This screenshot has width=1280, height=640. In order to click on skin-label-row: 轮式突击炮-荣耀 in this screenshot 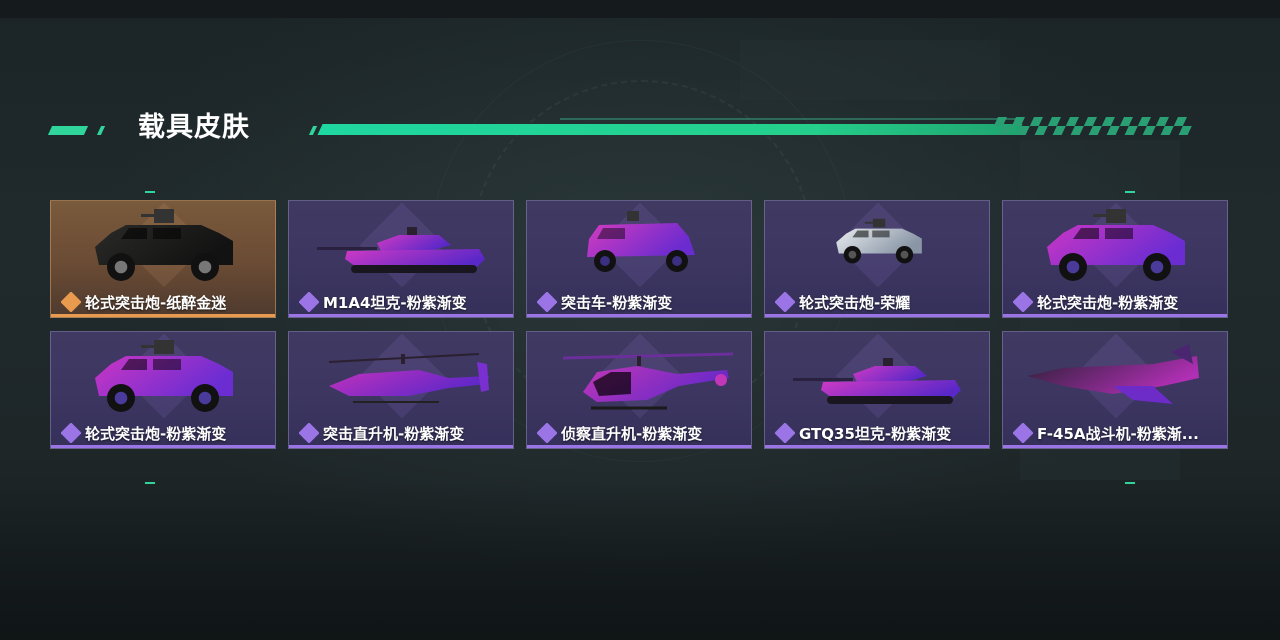, I will do `click(879, 302)`.